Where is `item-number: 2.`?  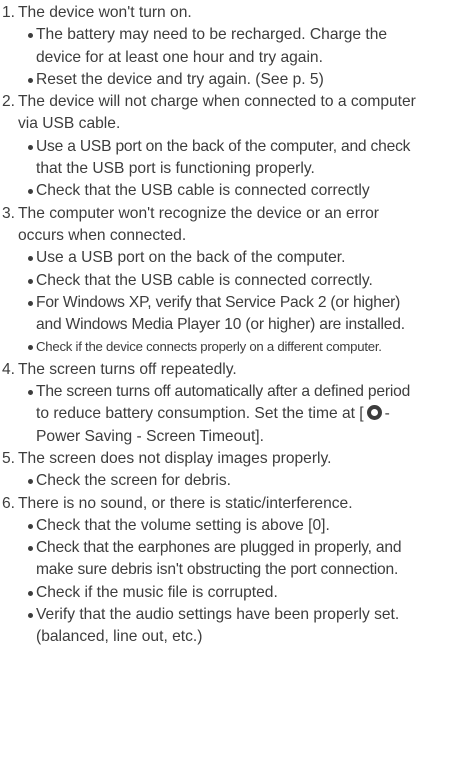 item-number: 2. is located at coordinates (9, 102).